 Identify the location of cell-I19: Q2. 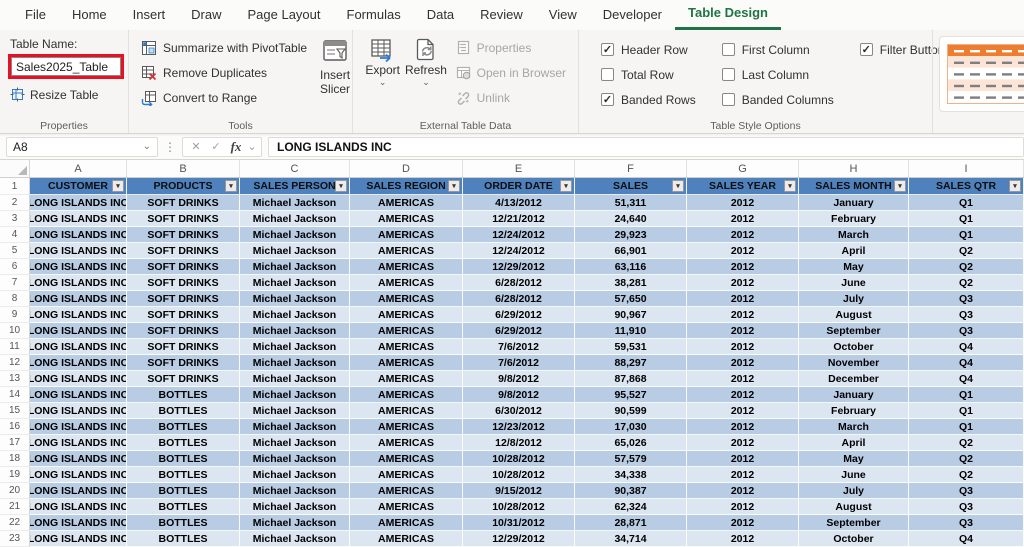
(966, 475).